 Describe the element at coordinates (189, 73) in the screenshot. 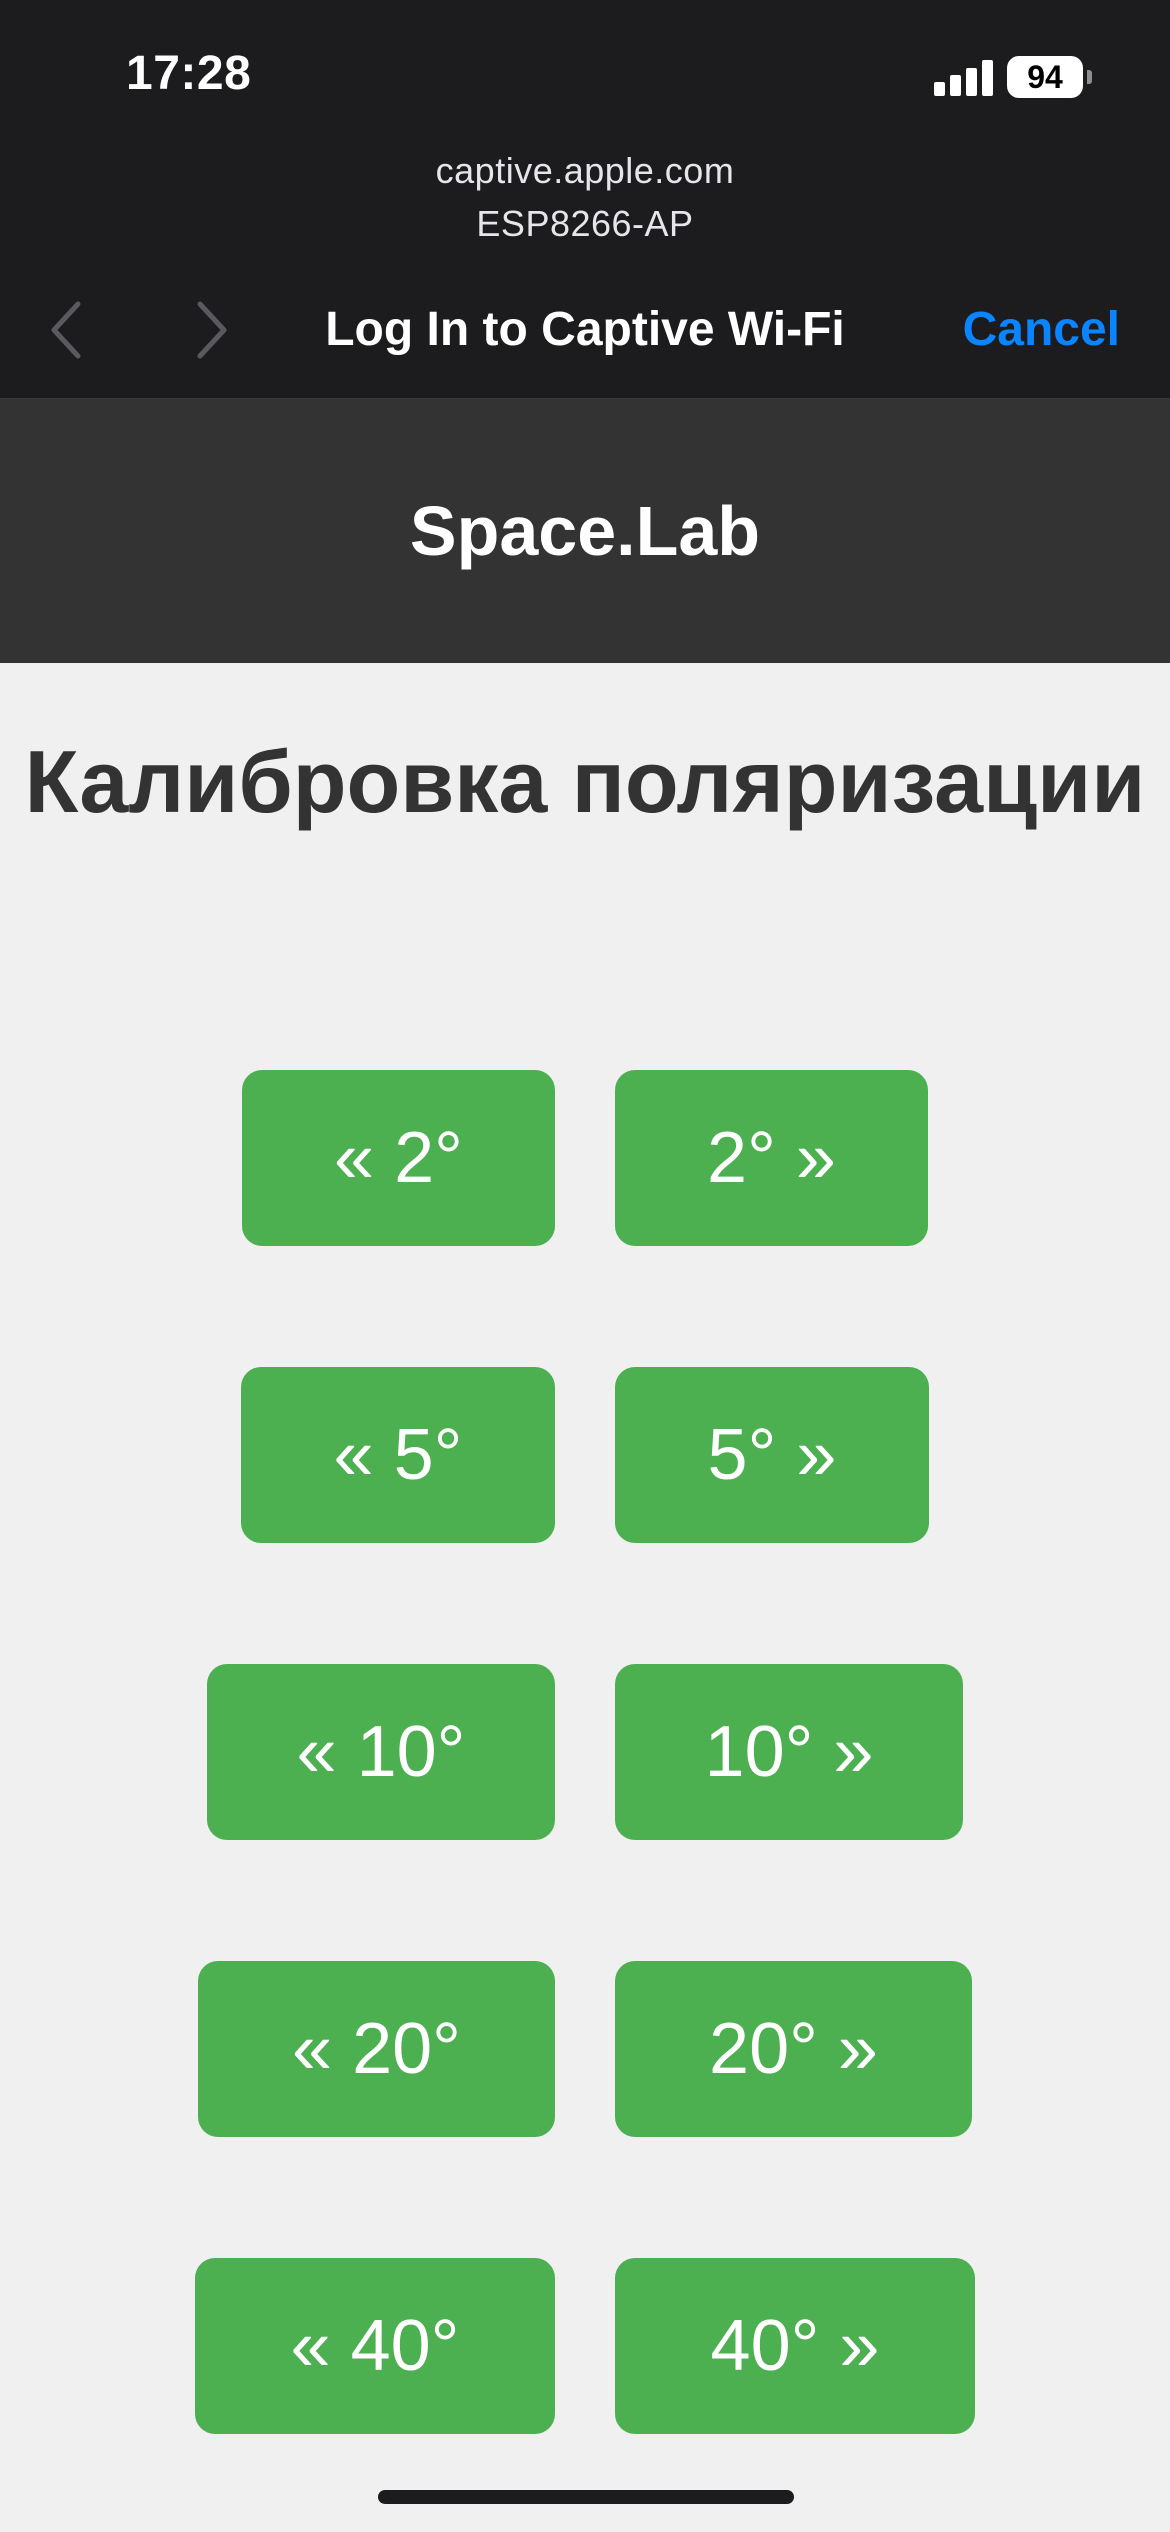

I see `status-time: 17:28` at that location.